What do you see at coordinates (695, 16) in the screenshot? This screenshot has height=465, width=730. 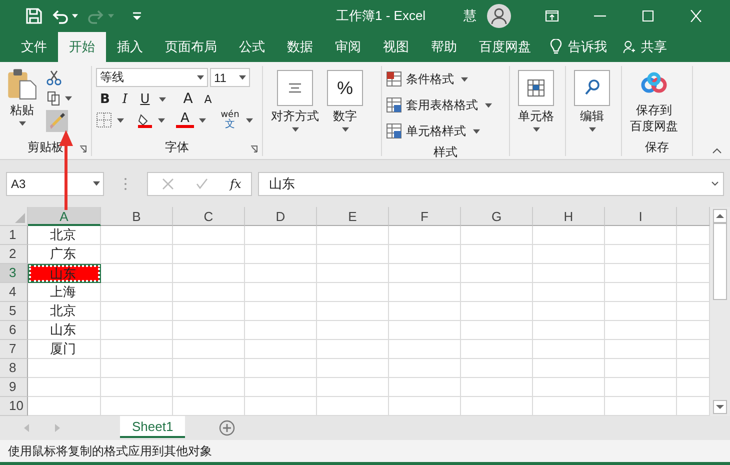 I see `close-icon` at bounding box center [695, 16].